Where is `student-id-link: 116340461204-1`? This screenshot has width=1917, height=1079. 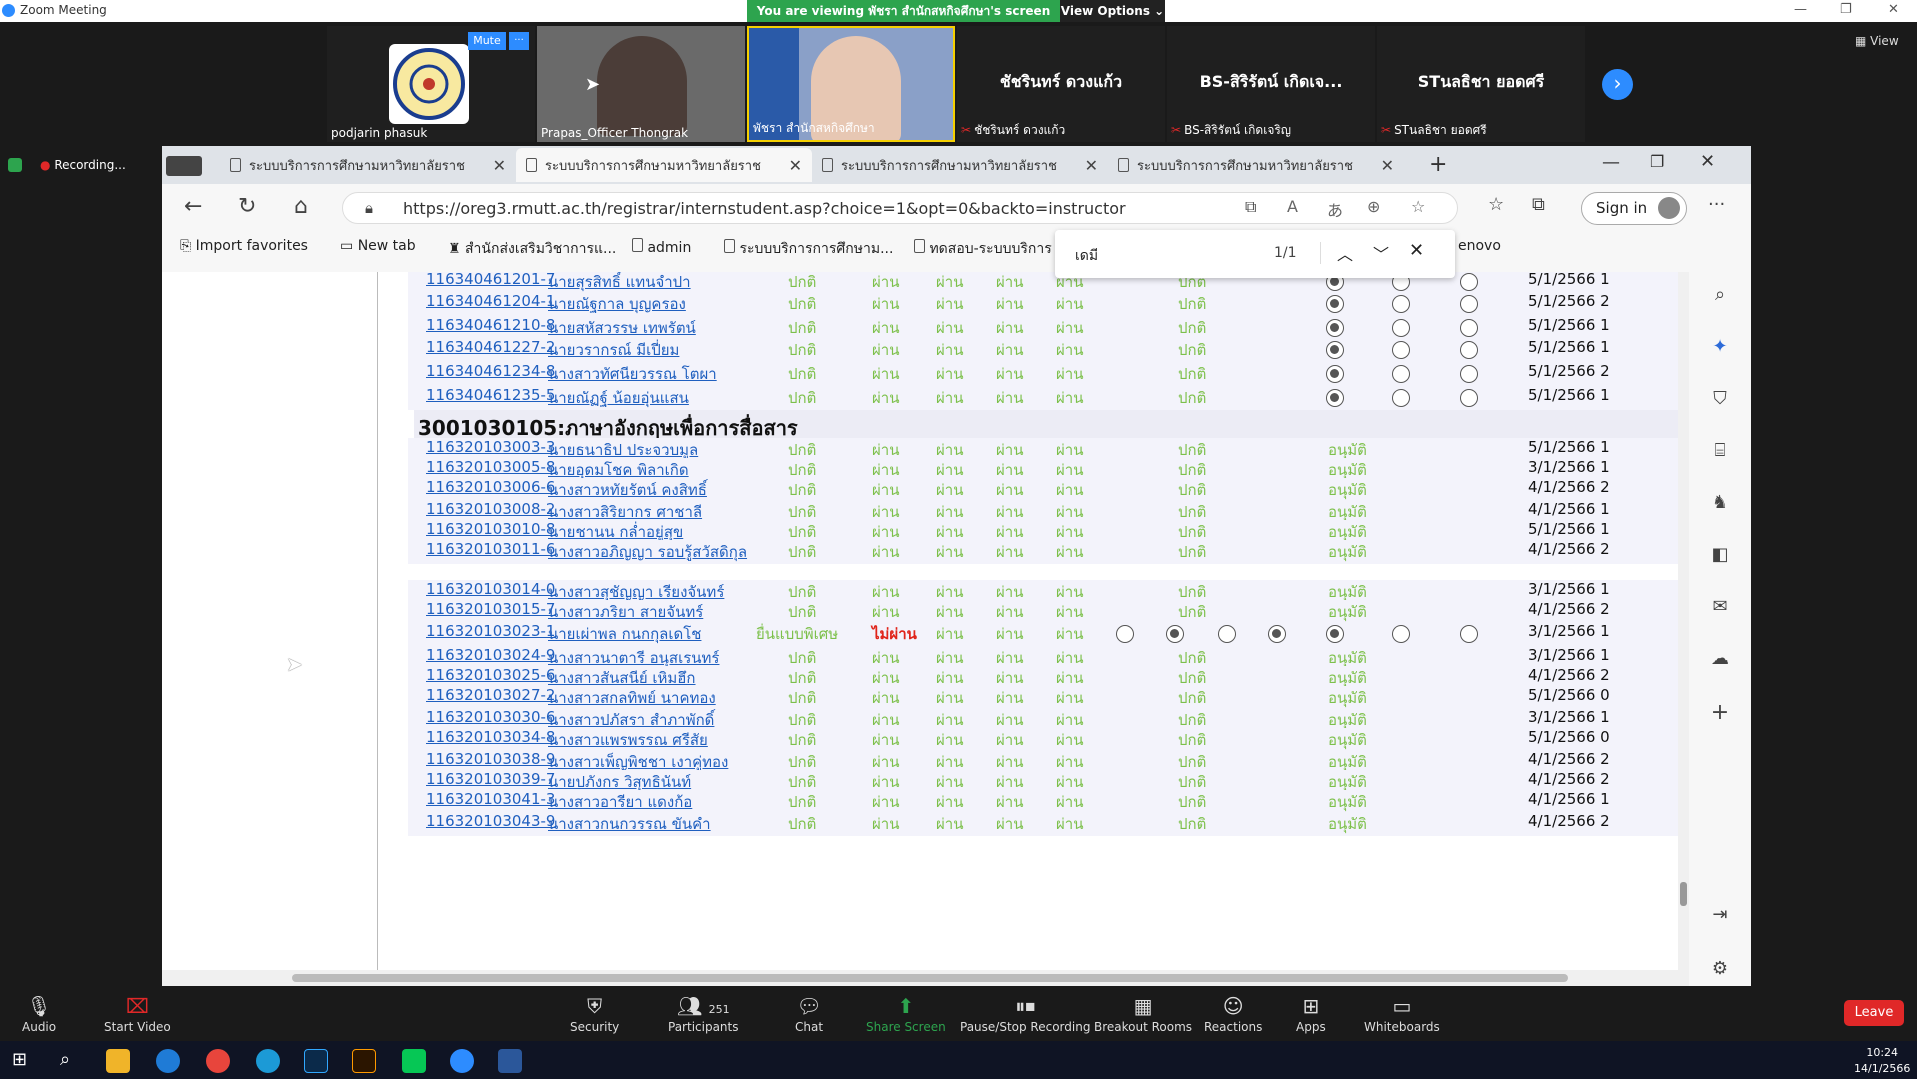 student-id-link: 116340461204-1 is located at coordinates (490, 301).